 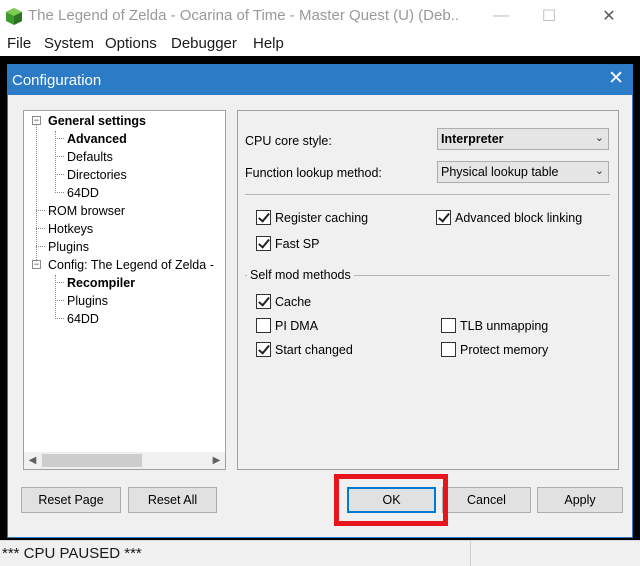 I want to click on tree-item-advanced: Advanced, so click(x=97, y=139).